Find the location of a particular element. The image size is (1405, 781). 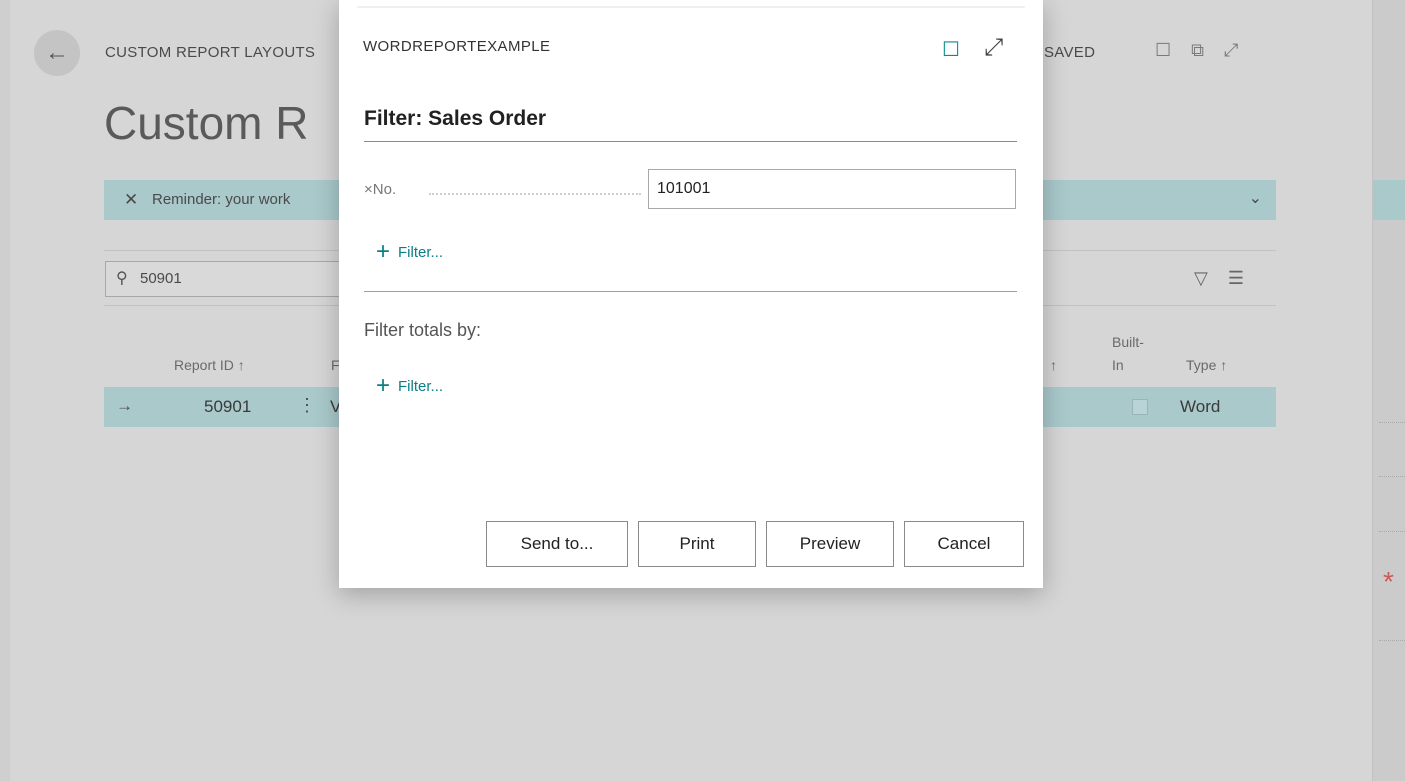

open-new-window-icon: ⧉ is located at coordinates (1197, 50).